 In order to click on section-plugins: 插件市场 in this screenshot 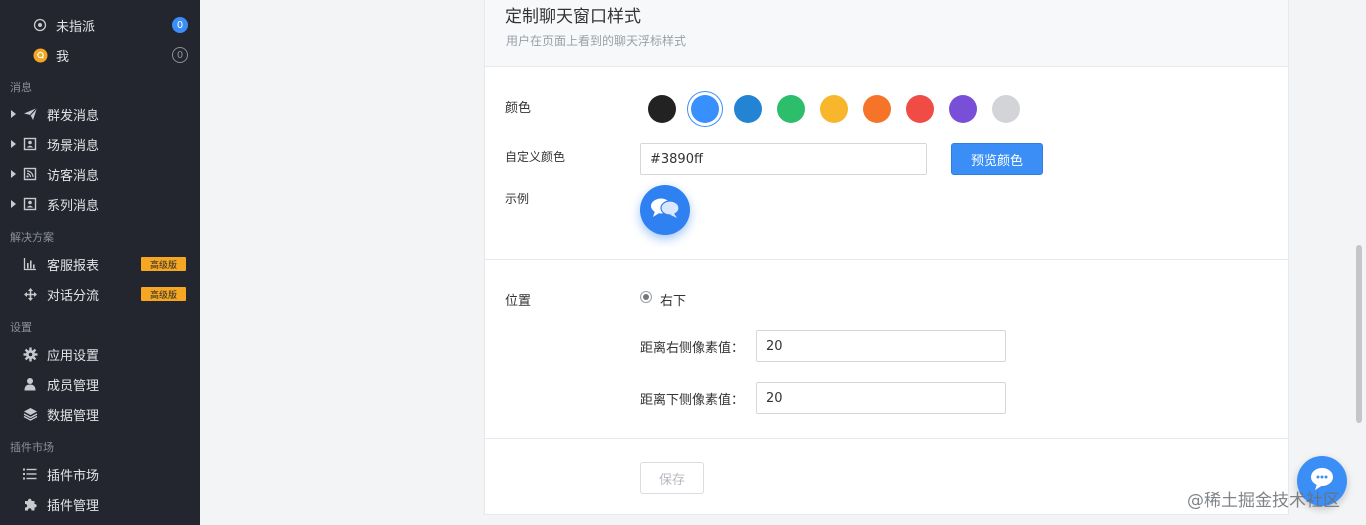, I will do `click(32, 447)`.